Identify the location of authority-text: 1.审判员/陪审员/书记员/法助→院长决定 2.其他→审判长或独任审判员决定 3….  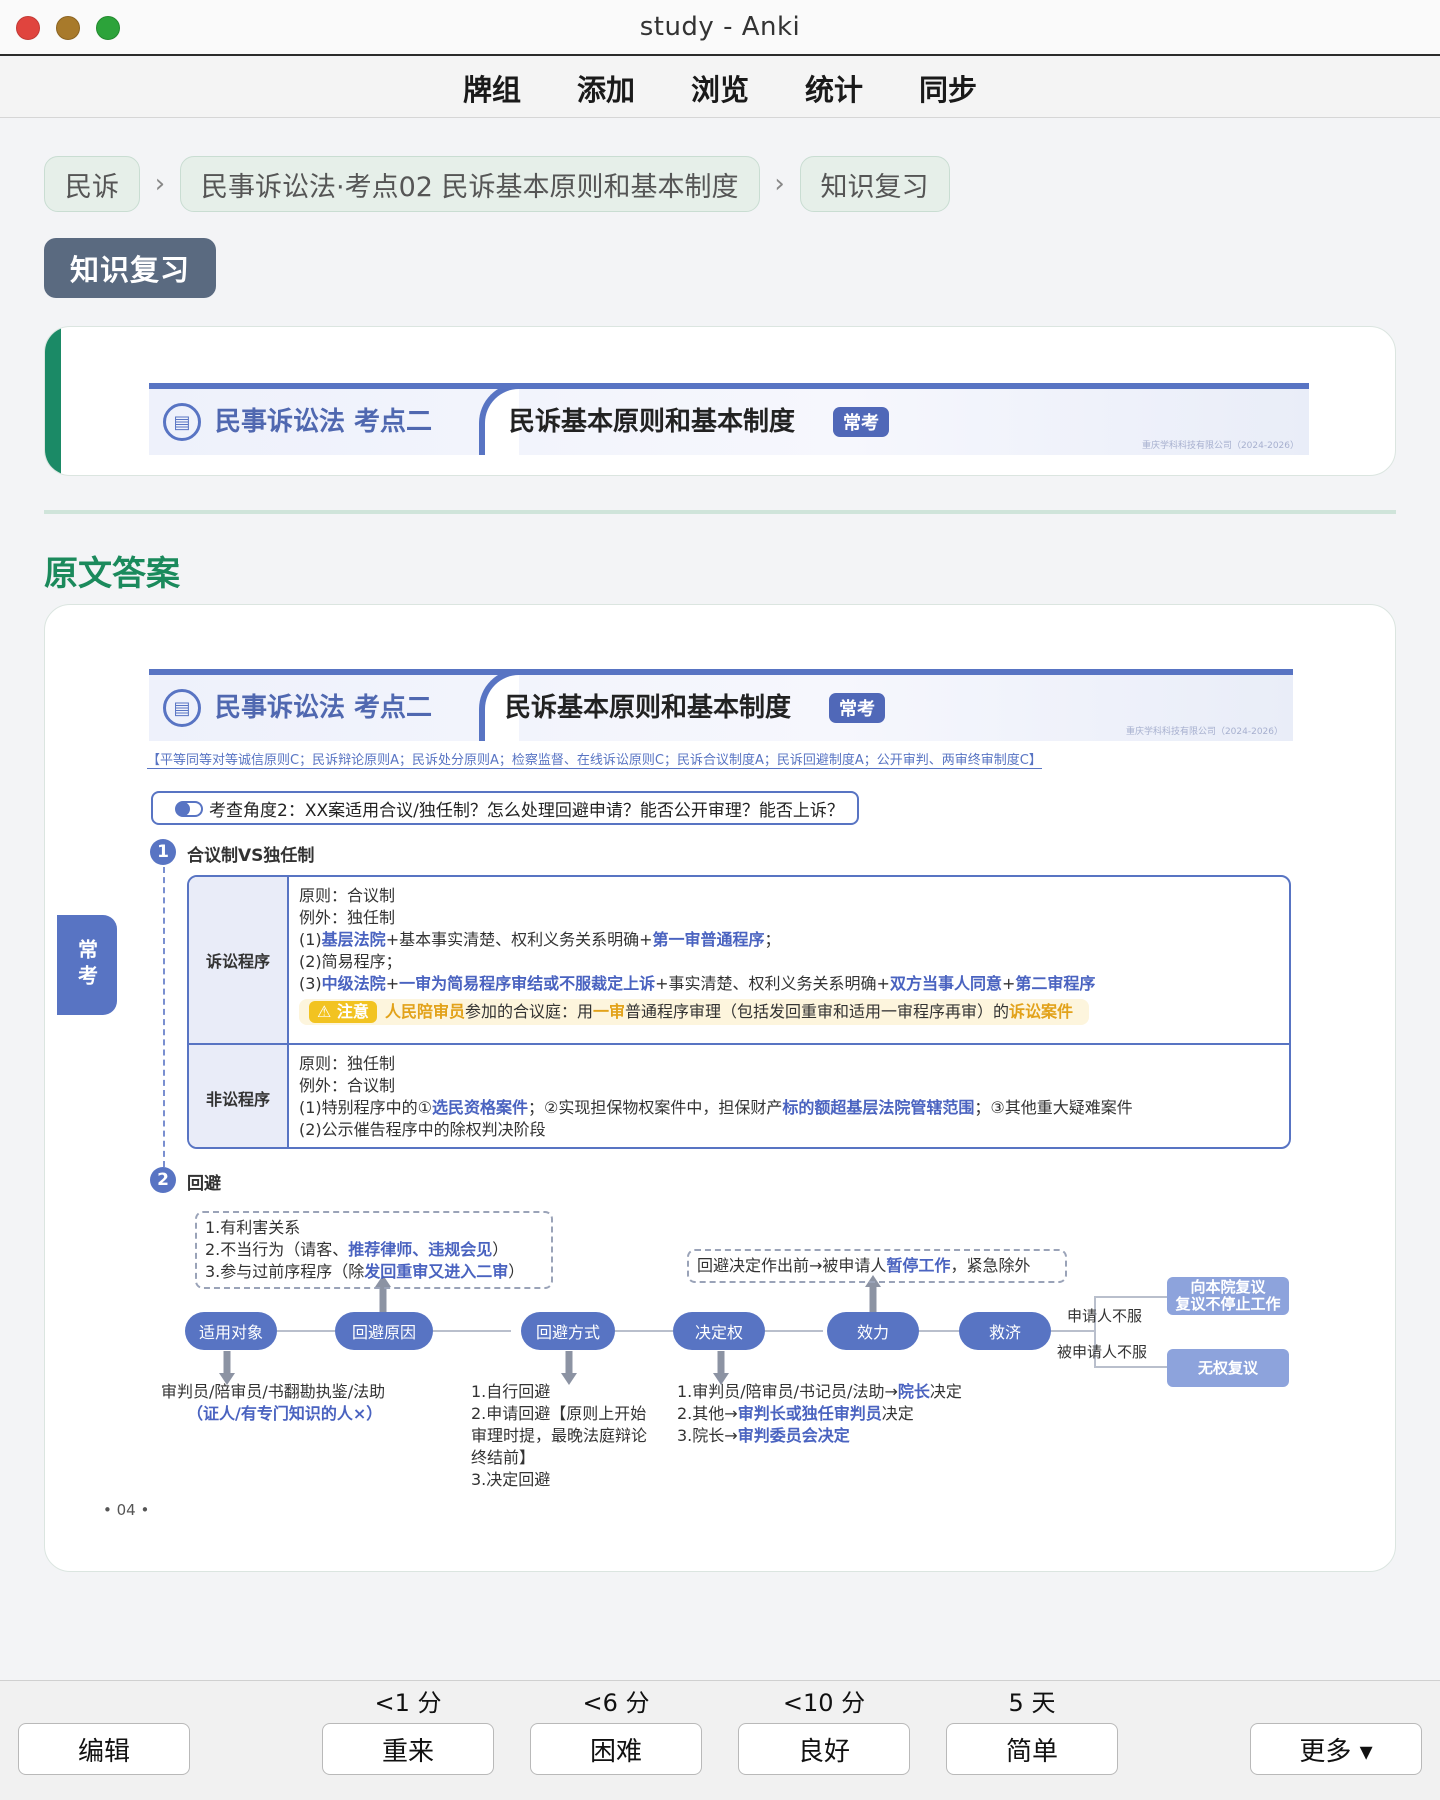
(819, 1413).